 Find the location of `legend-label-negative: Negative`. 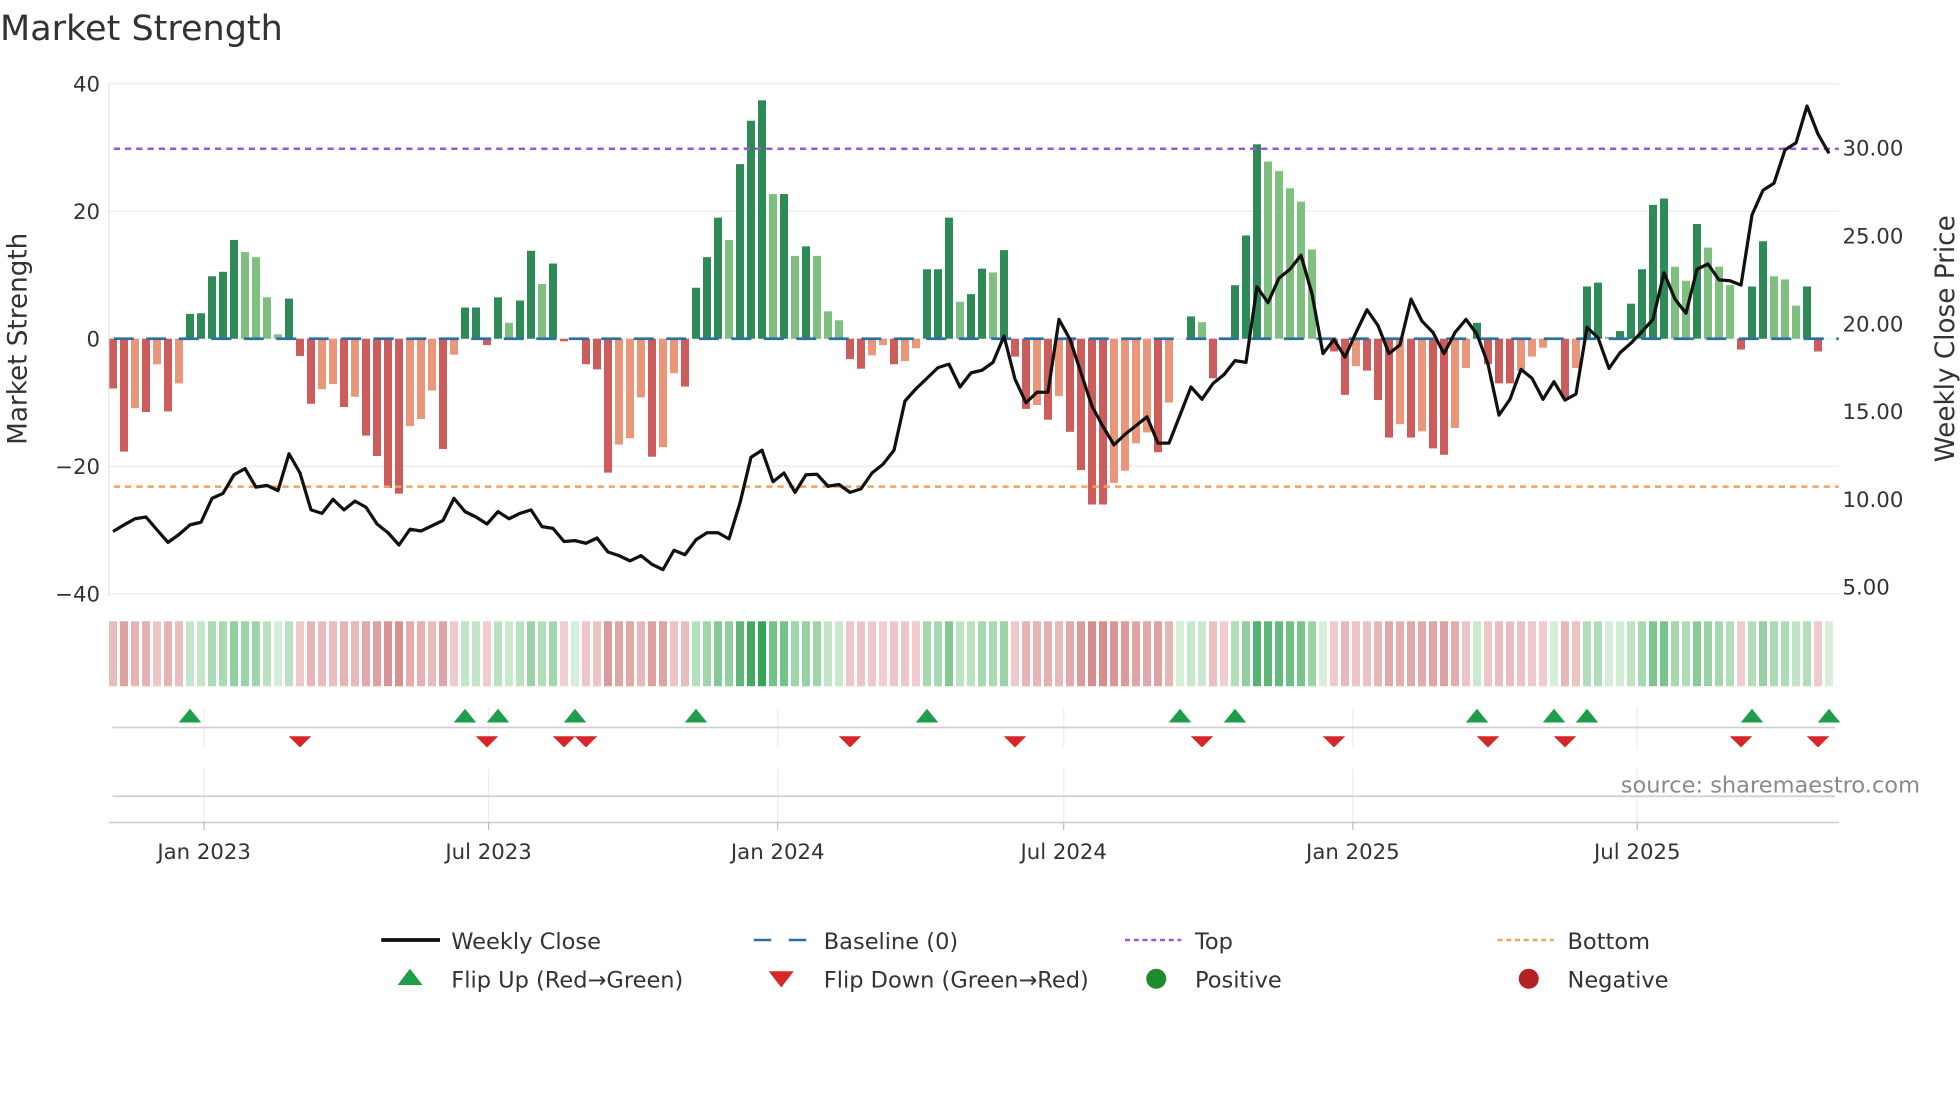

legend-label-negative: Negative is located at coordinates (1618, 981).